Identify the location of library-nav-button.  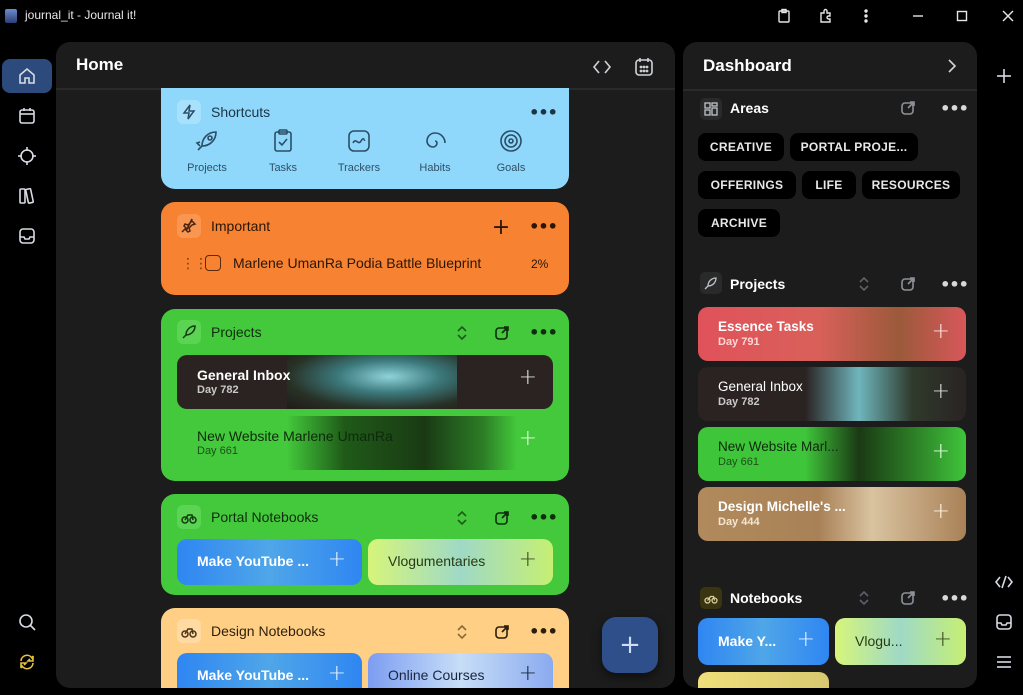
(27, 196).